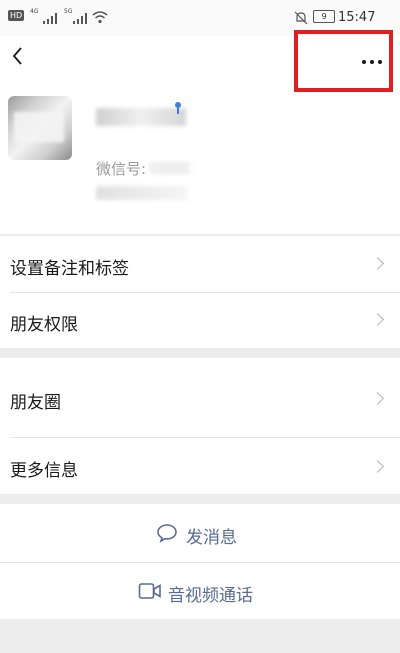 This screenshot has width=400, height=653. What do you see at coordinates (44, 325) in the screenshot?
I see `menu-item-label: 朋友权限` at bounding box center [44, 325].